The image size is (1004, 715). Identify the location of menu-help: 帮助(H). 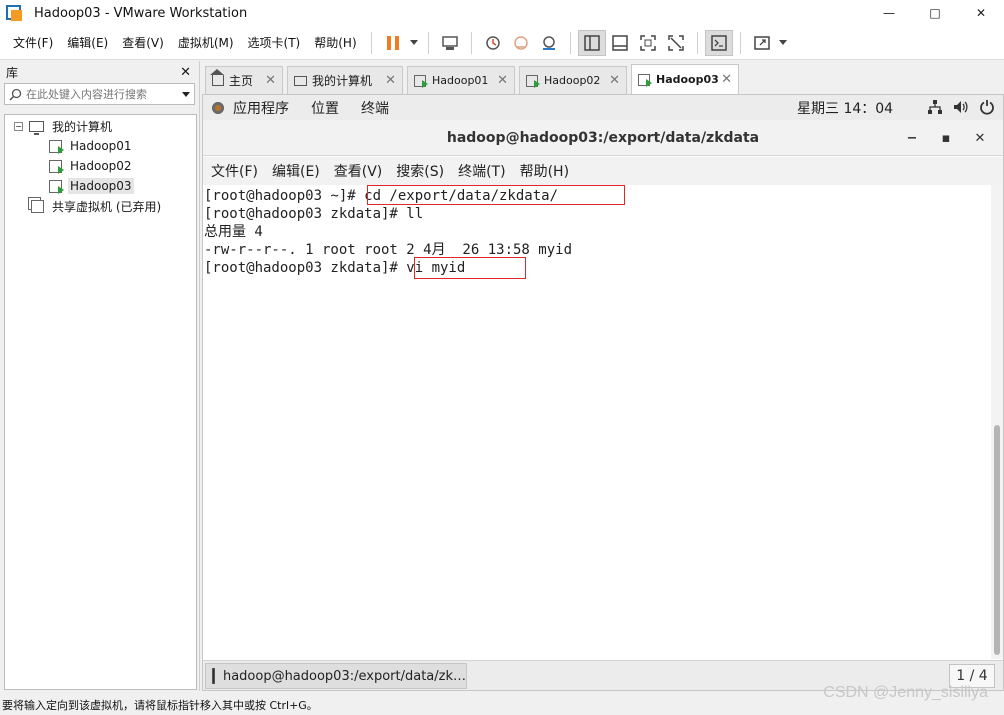
(335, 42).